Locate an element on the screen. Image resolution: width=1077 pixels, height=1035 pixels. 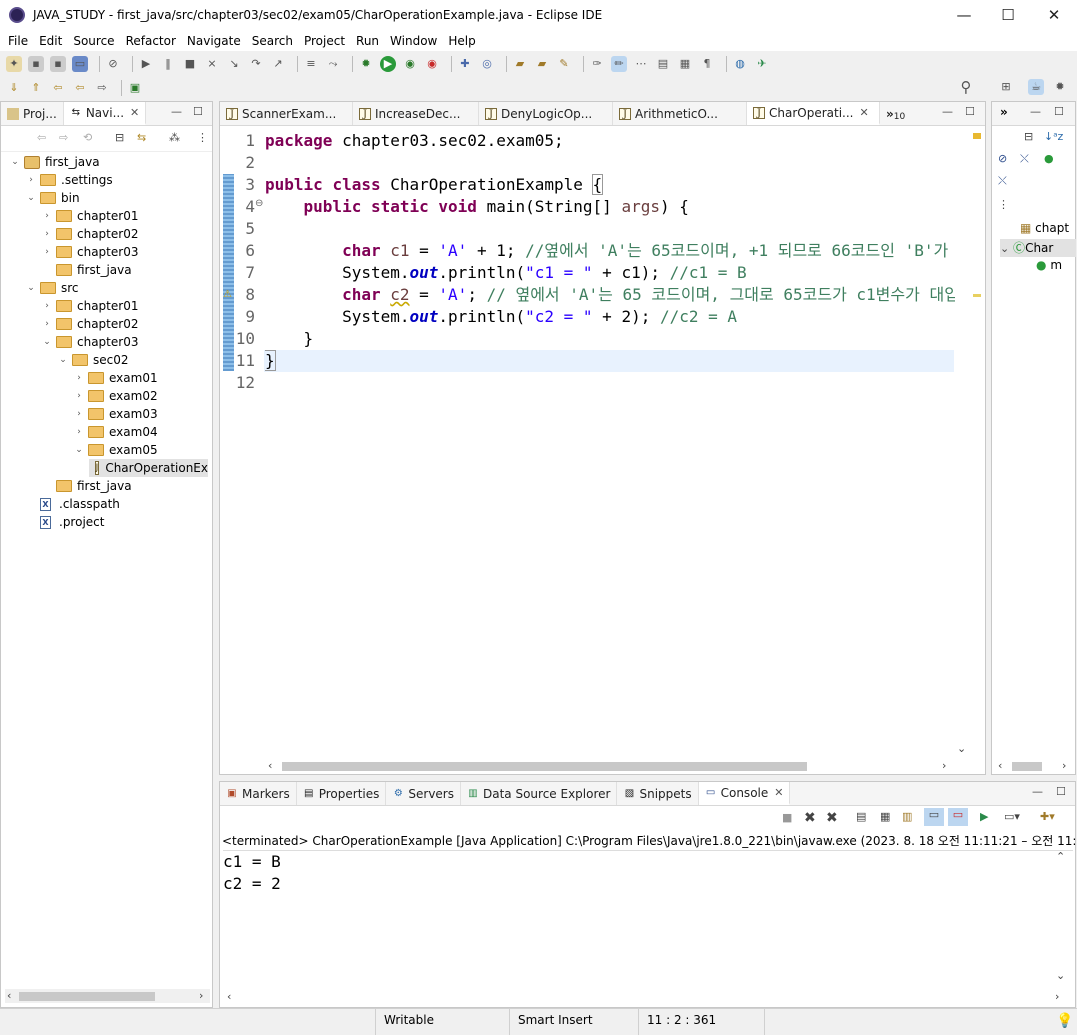
hide-local-types-icon: ⤬ is located at coordinates (1002, 181).